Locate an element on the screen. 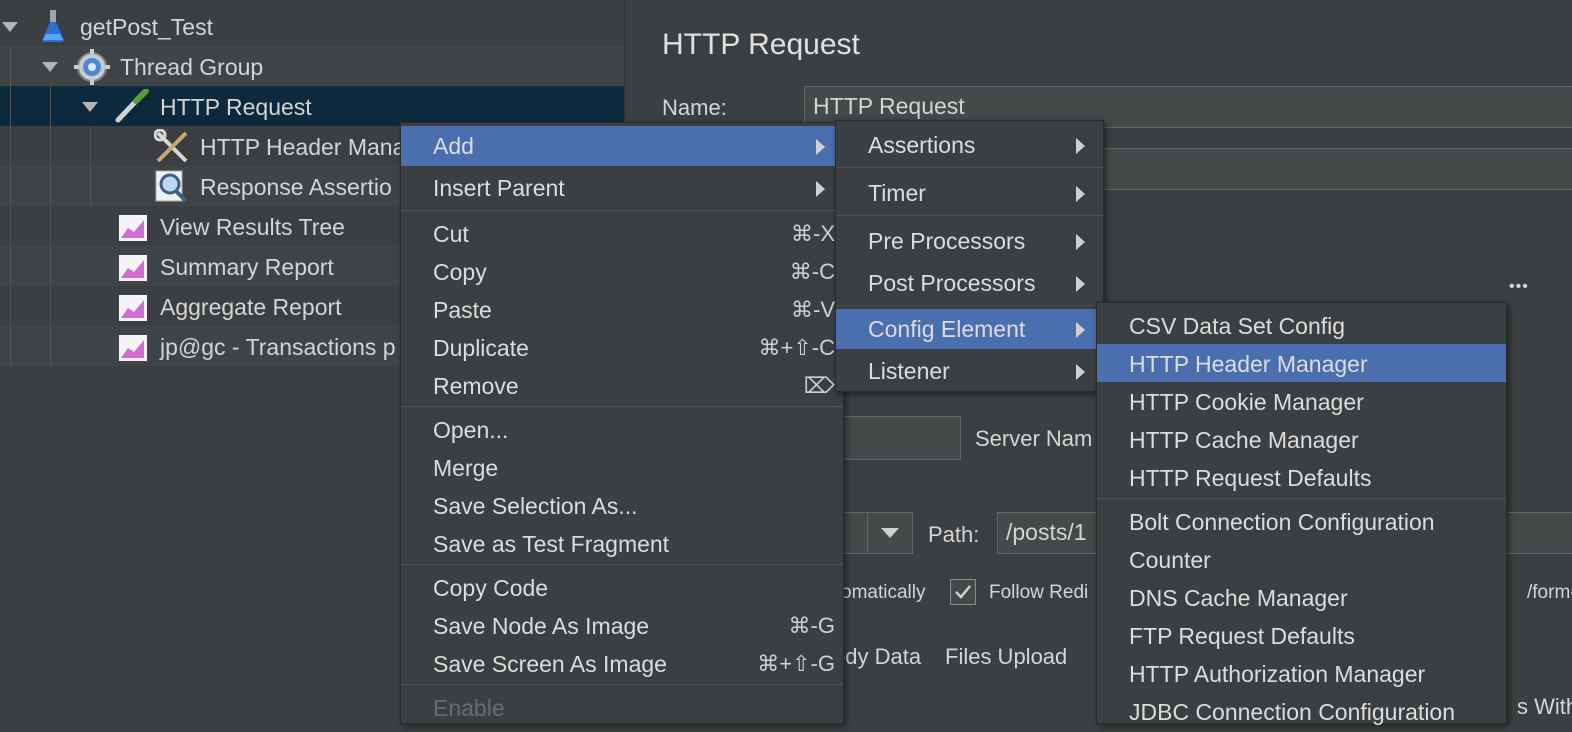 This screenshot has width=1572, height=732. menu-item-label: Add is located at coordinates (453, 146).